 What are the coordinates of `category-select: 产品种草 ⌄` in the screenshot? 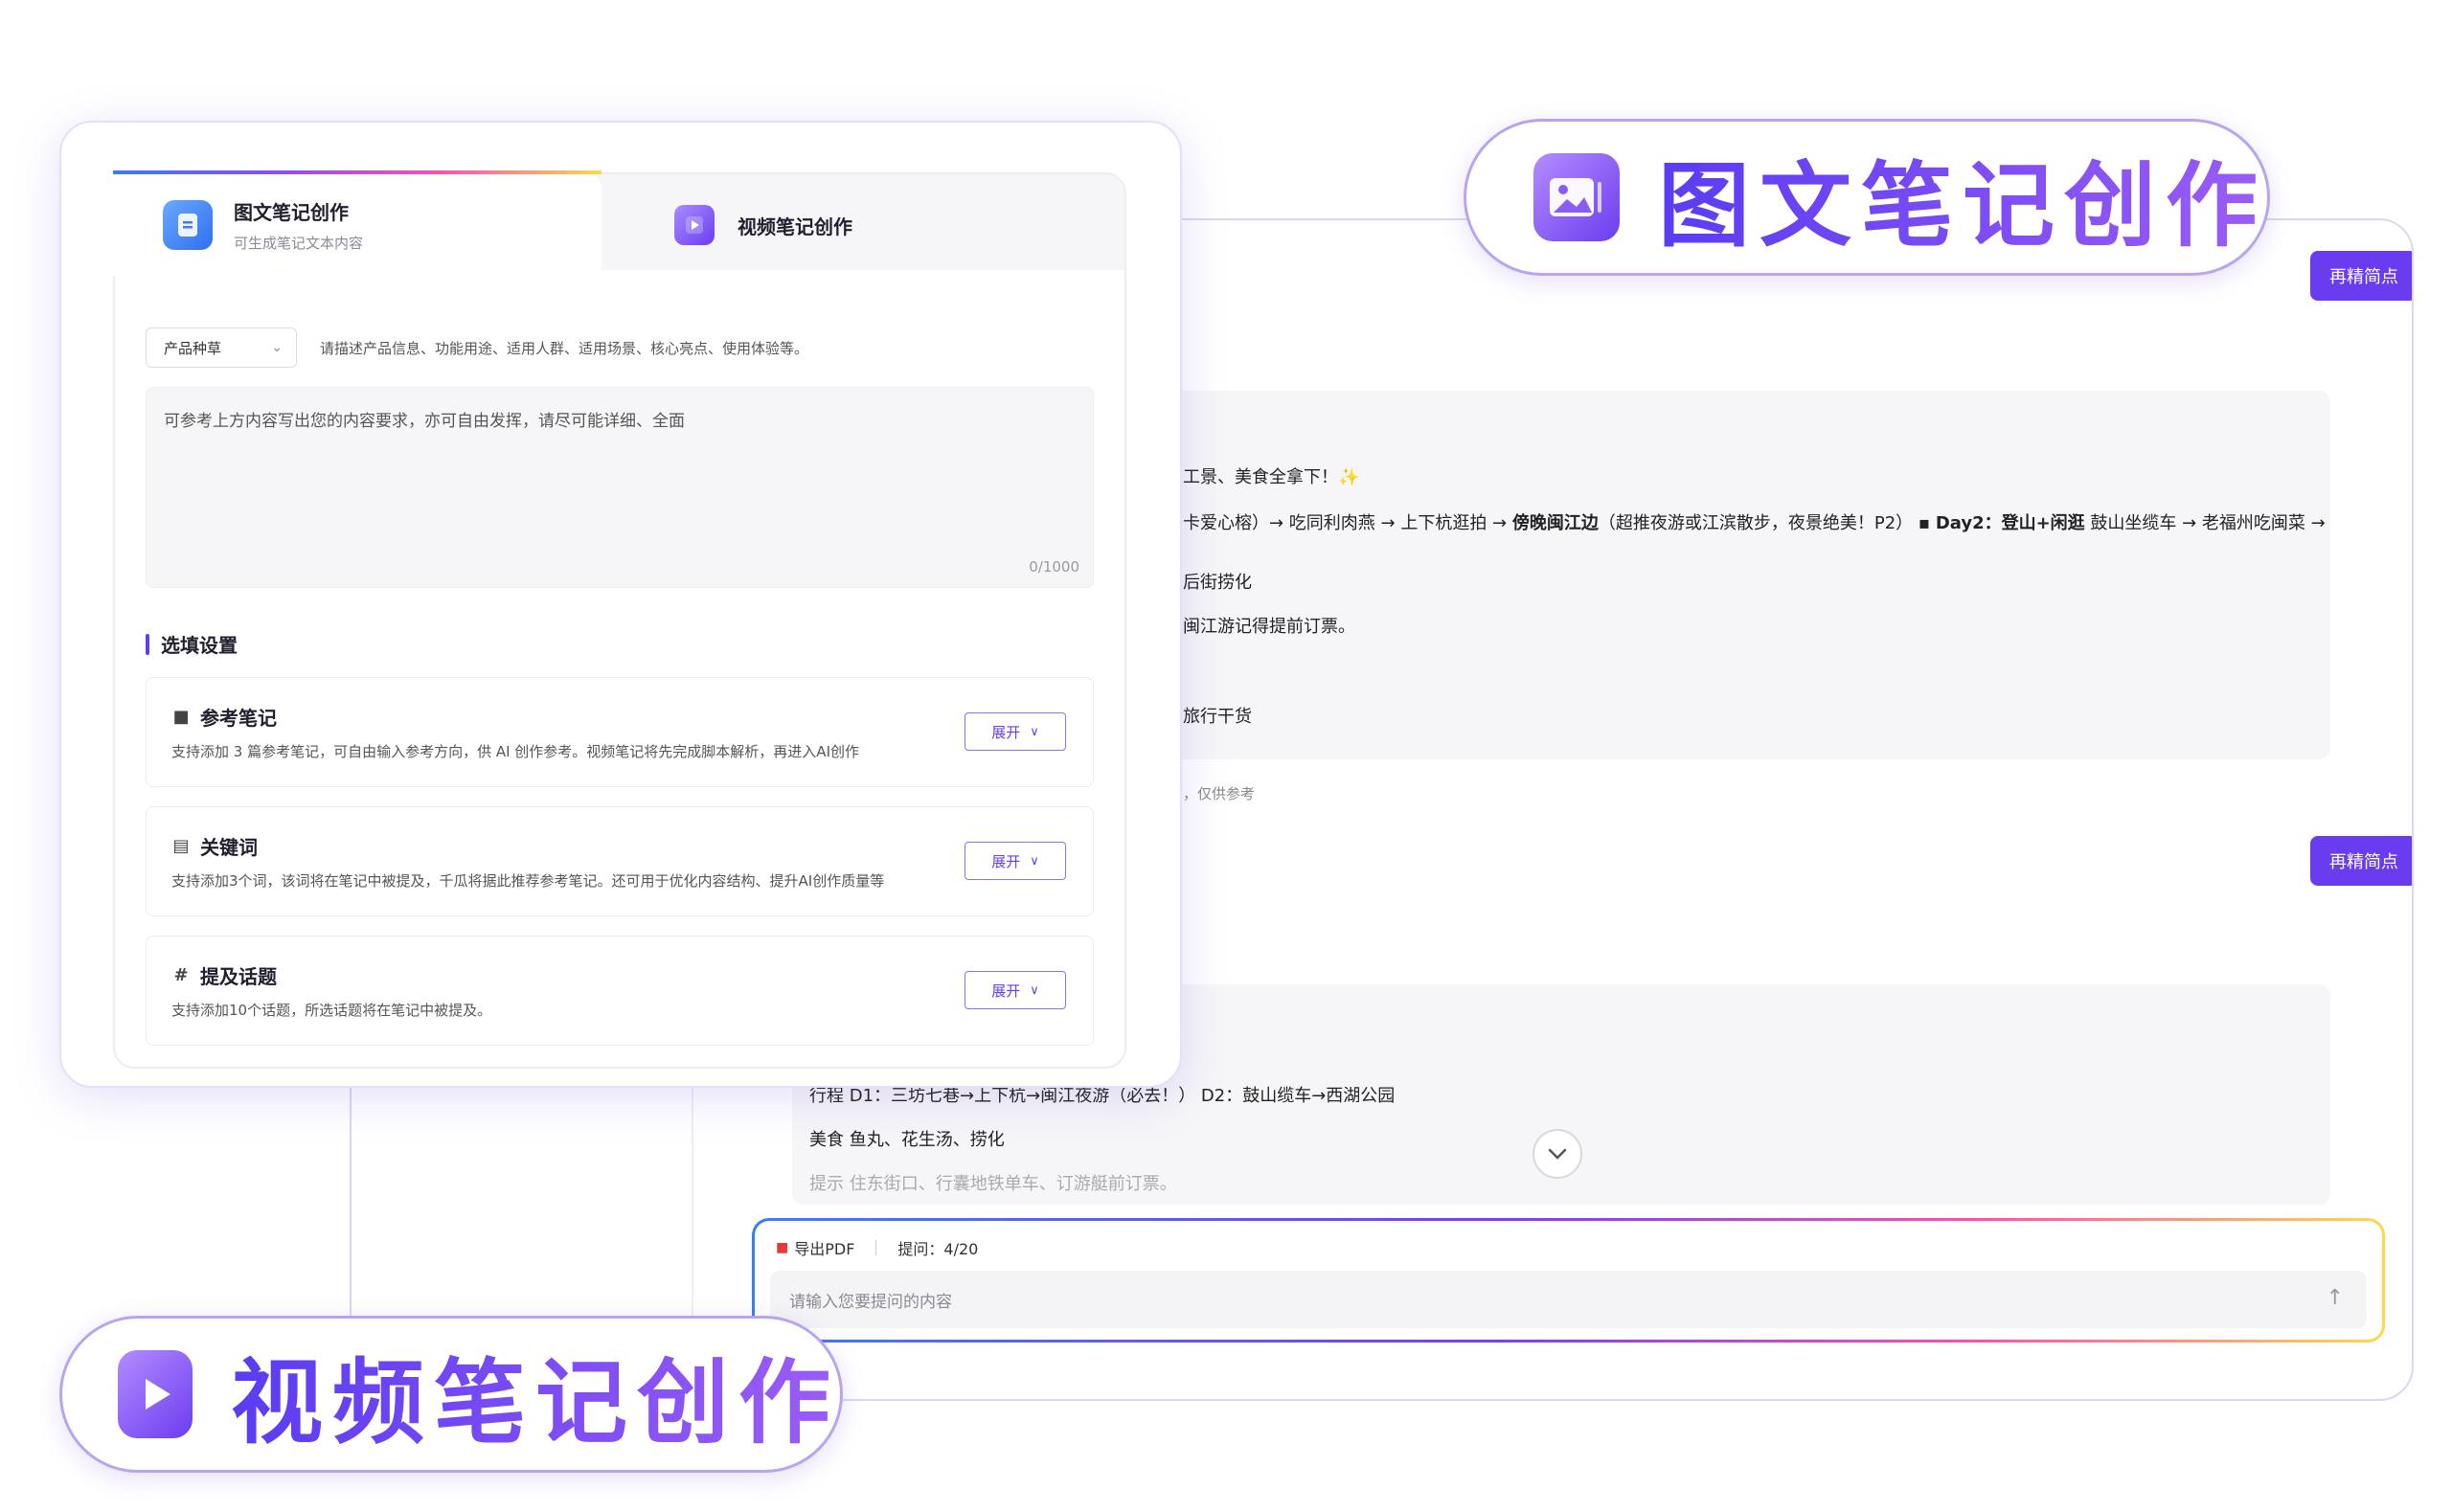 It's located at (221, 347).